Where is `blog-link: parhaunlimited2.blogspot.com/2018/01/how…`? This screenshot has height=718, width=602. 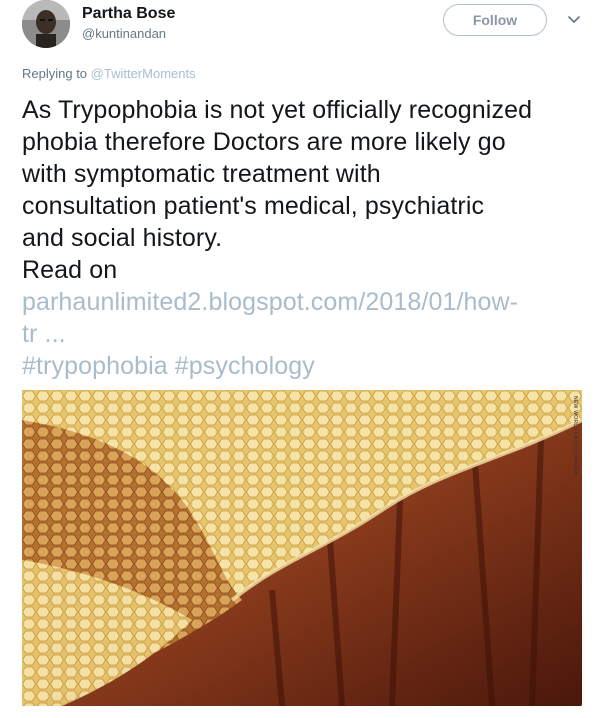
blog-link: parhaunlimited2.blogspot.com/2018/01/how… is located at coordinates (304, 302).